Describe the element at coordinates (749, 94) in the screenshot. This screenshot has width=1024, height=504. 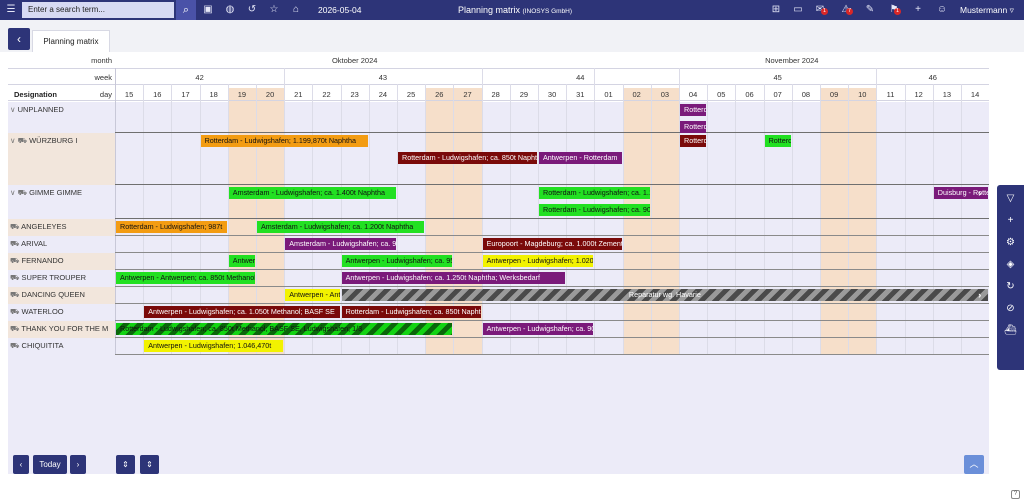
I see `day-cell: 06` at that location.